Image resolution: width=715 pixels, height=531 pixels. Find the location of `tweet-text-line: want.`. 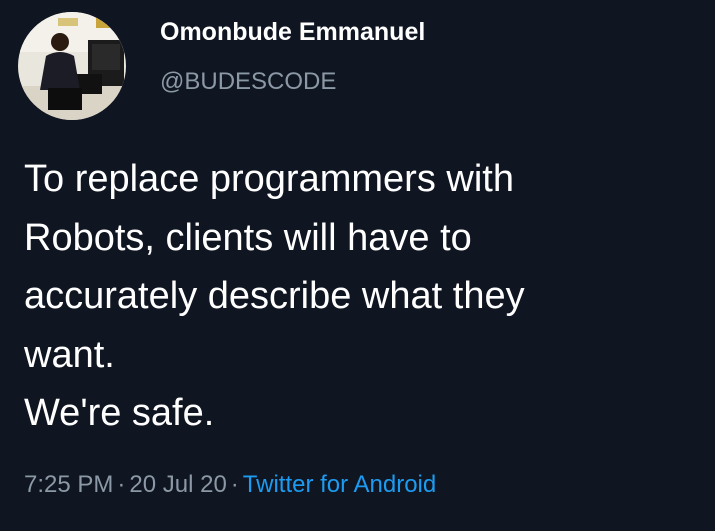

tweet-text-line: want. is located at coordinates (69, 354).